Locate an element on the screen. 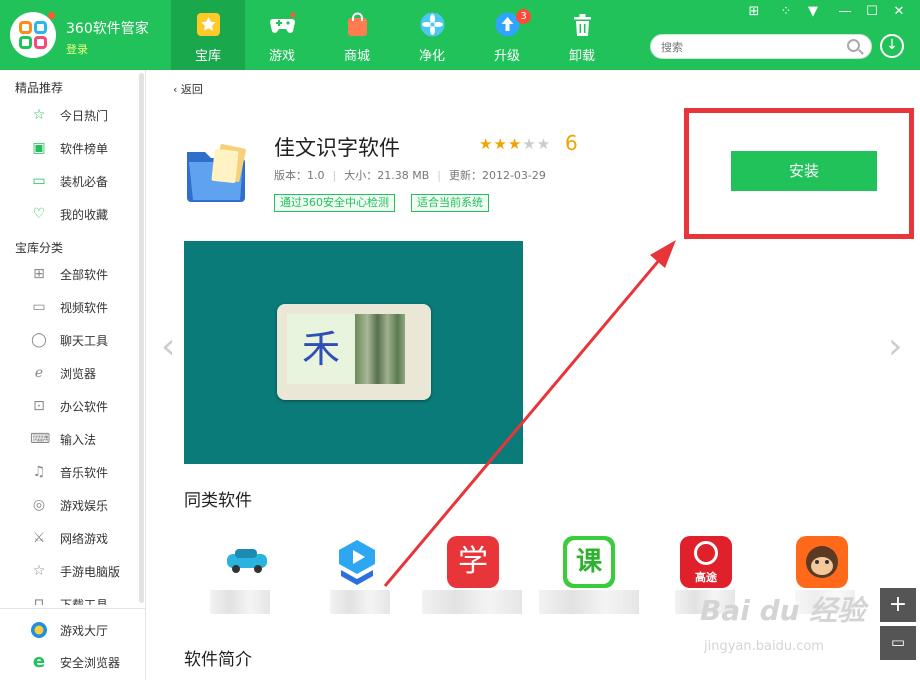  briefcase-icon: ⊡ is located at coordinates (39, 406).